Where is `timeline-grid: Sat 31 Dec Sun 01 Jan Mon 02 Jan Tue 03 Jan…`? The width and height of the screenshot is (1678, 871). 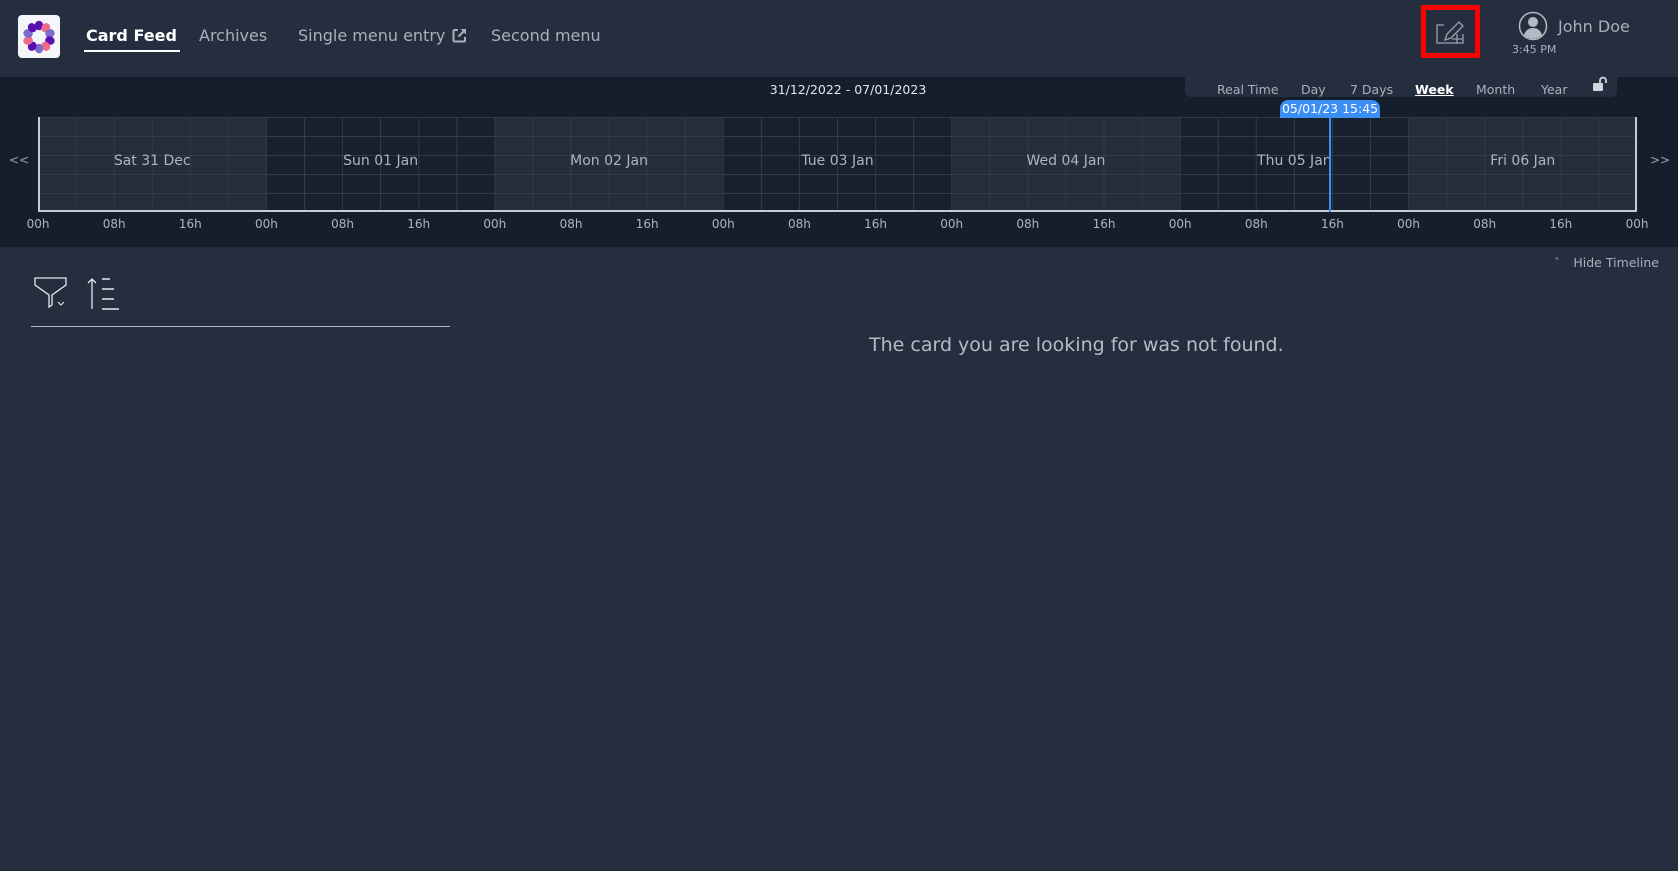 timeline-grid: Sat 31 Dec Sun 01 Jan Mon 02 Jan Tue 03 Jan… is located at coordinates (837, 164).